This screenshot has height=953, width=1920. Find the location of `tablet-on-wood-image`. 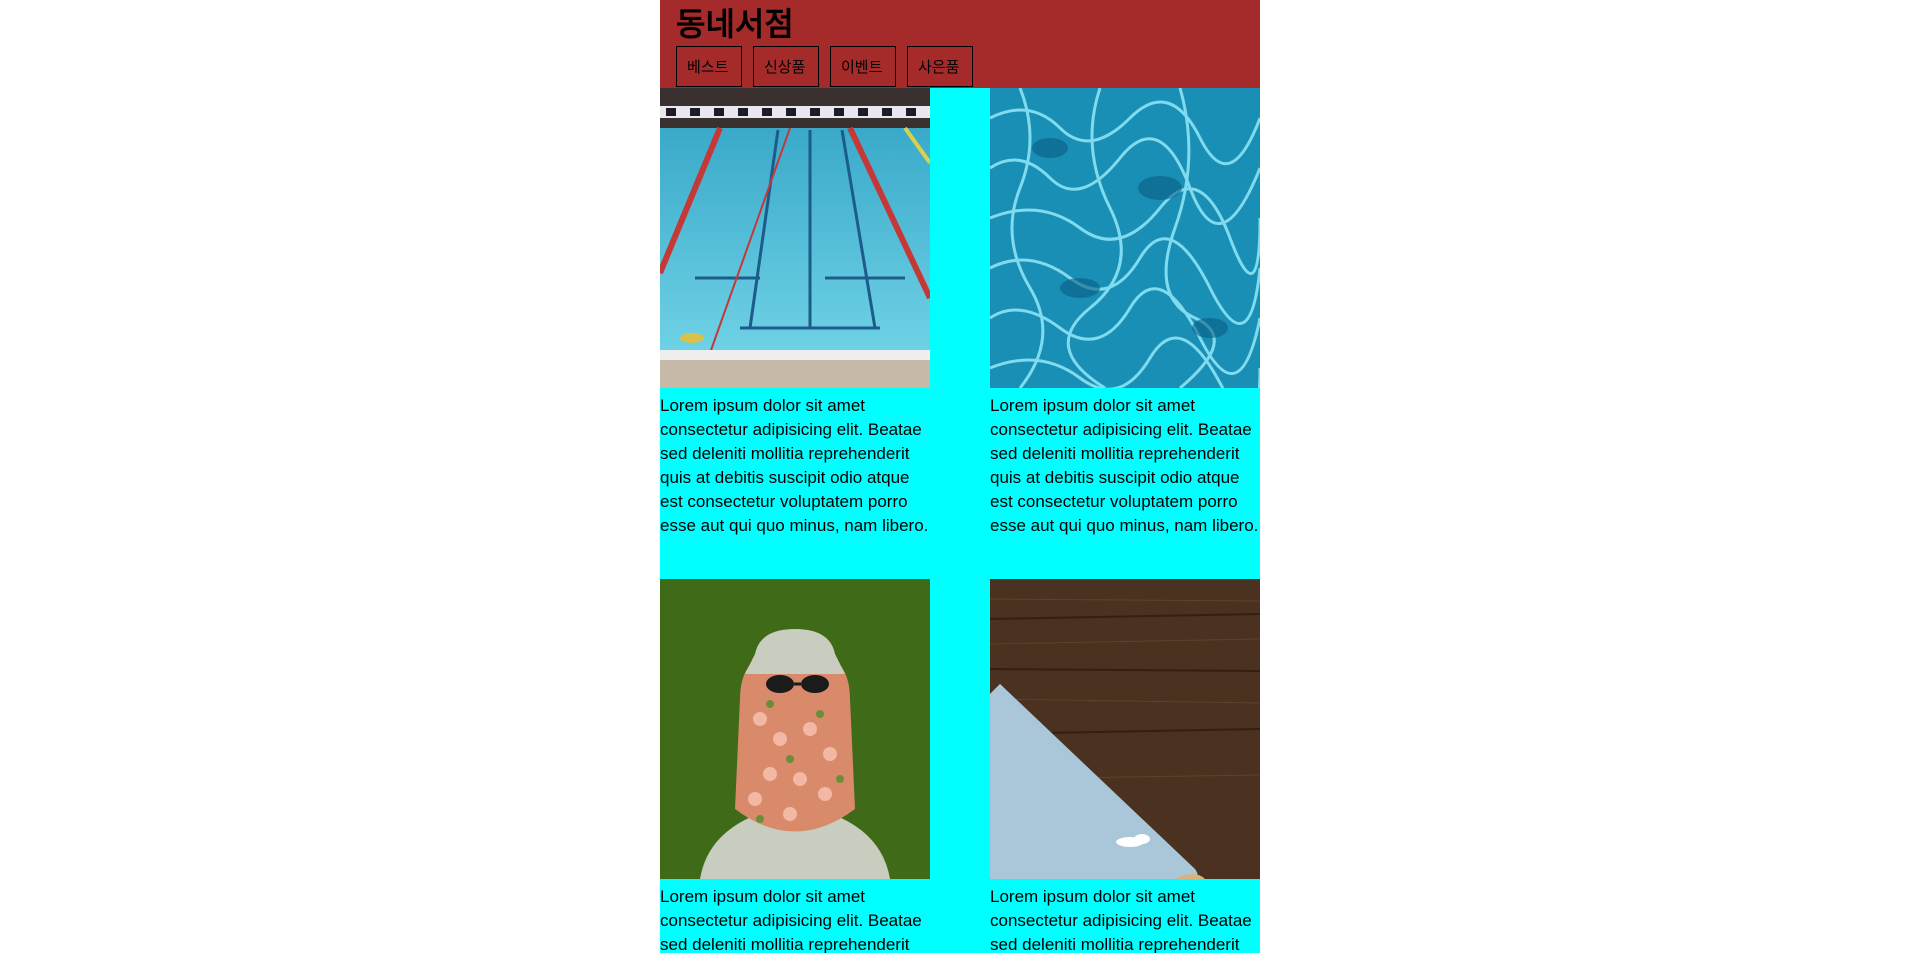

tablet-on-wood-image is located at coordinates (1125, 729).